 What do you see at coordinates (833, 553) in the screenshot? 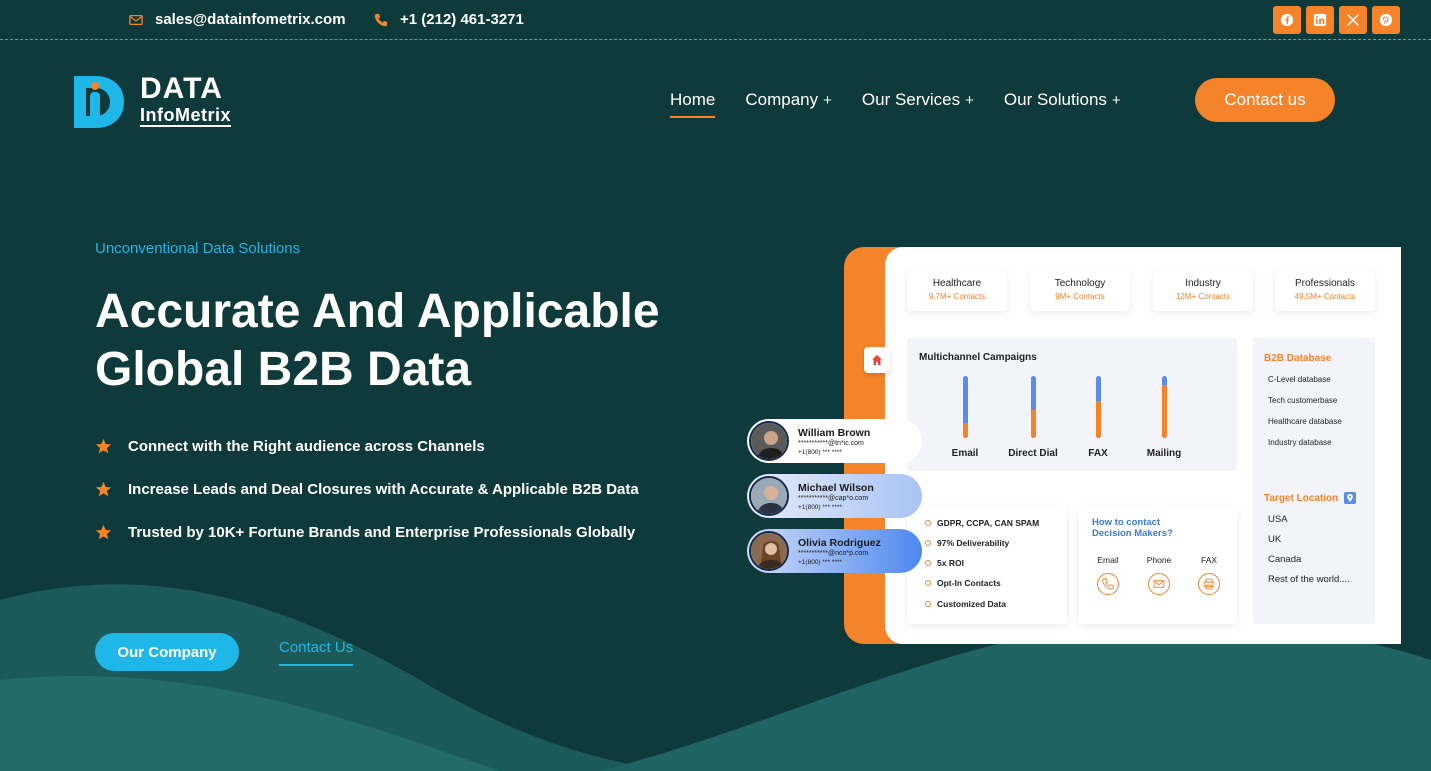
I see `person-email: ***********@nco*p.com` at bounding box center [833, 553].